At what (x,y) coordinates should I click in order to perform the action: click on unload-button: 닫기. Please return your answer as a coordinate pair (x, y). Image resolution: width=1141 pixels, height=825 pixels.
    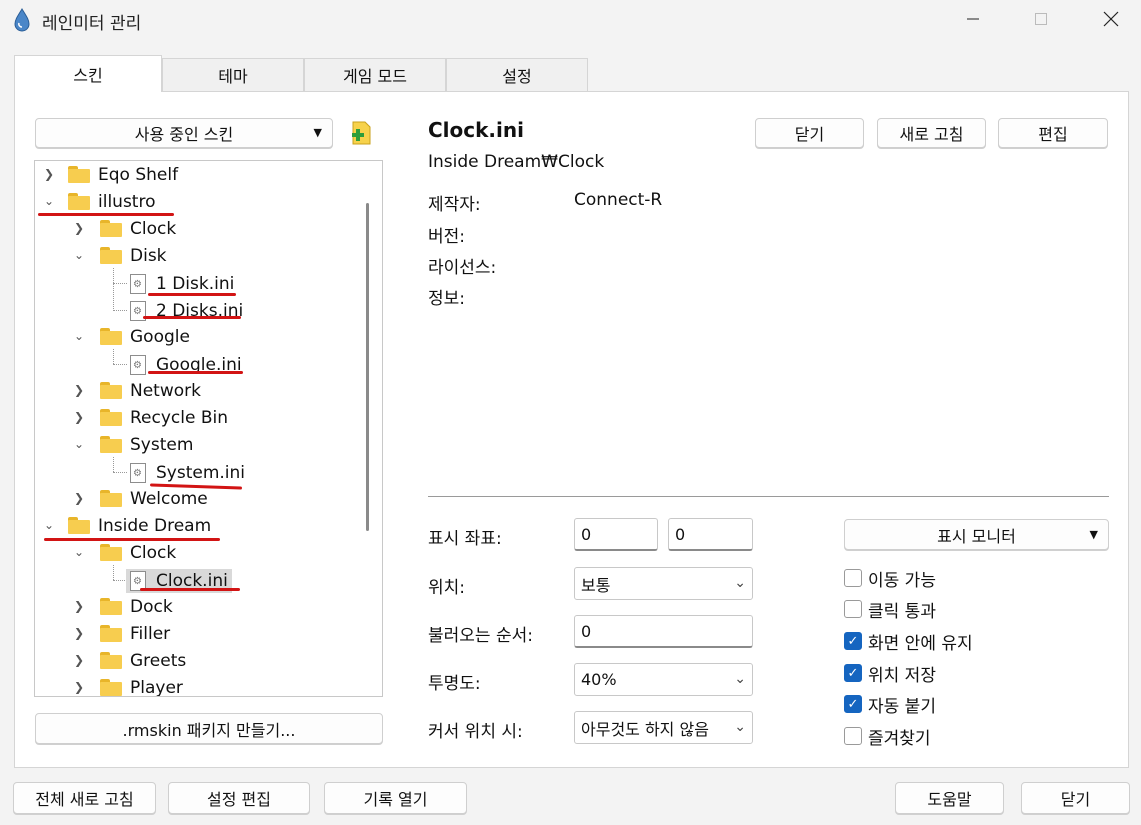
    Looking at the image, I should click on (809, 133).